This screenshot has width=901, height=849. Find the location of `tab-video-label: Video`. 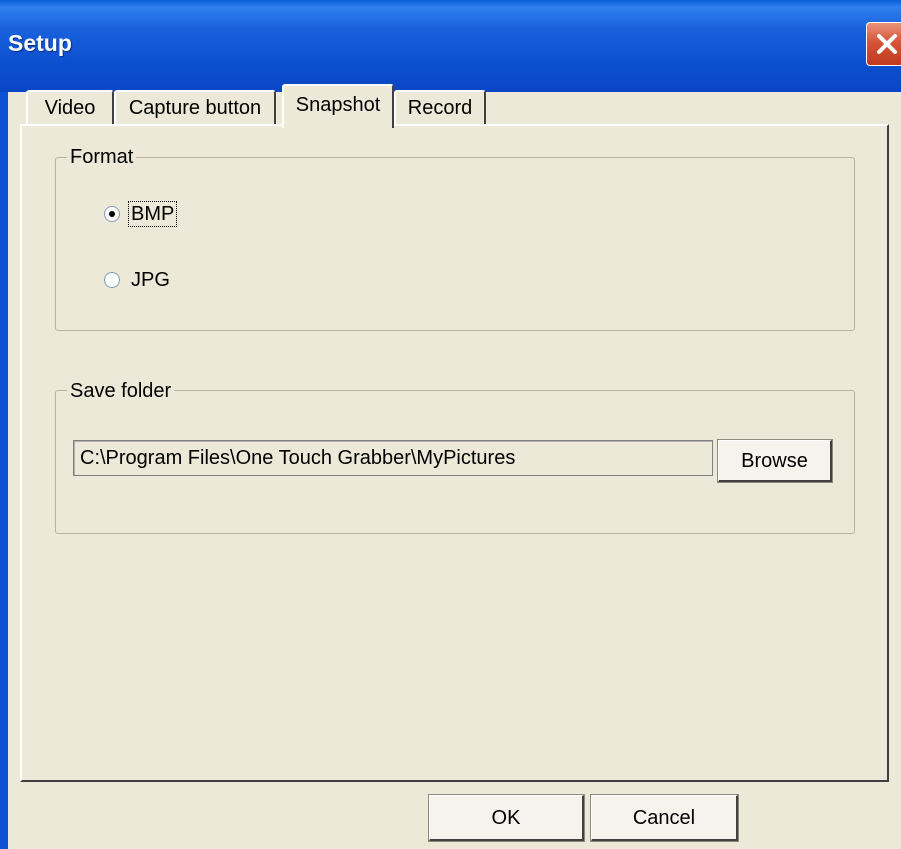

tab-video-label: Video is located at coordinates (70, 108).